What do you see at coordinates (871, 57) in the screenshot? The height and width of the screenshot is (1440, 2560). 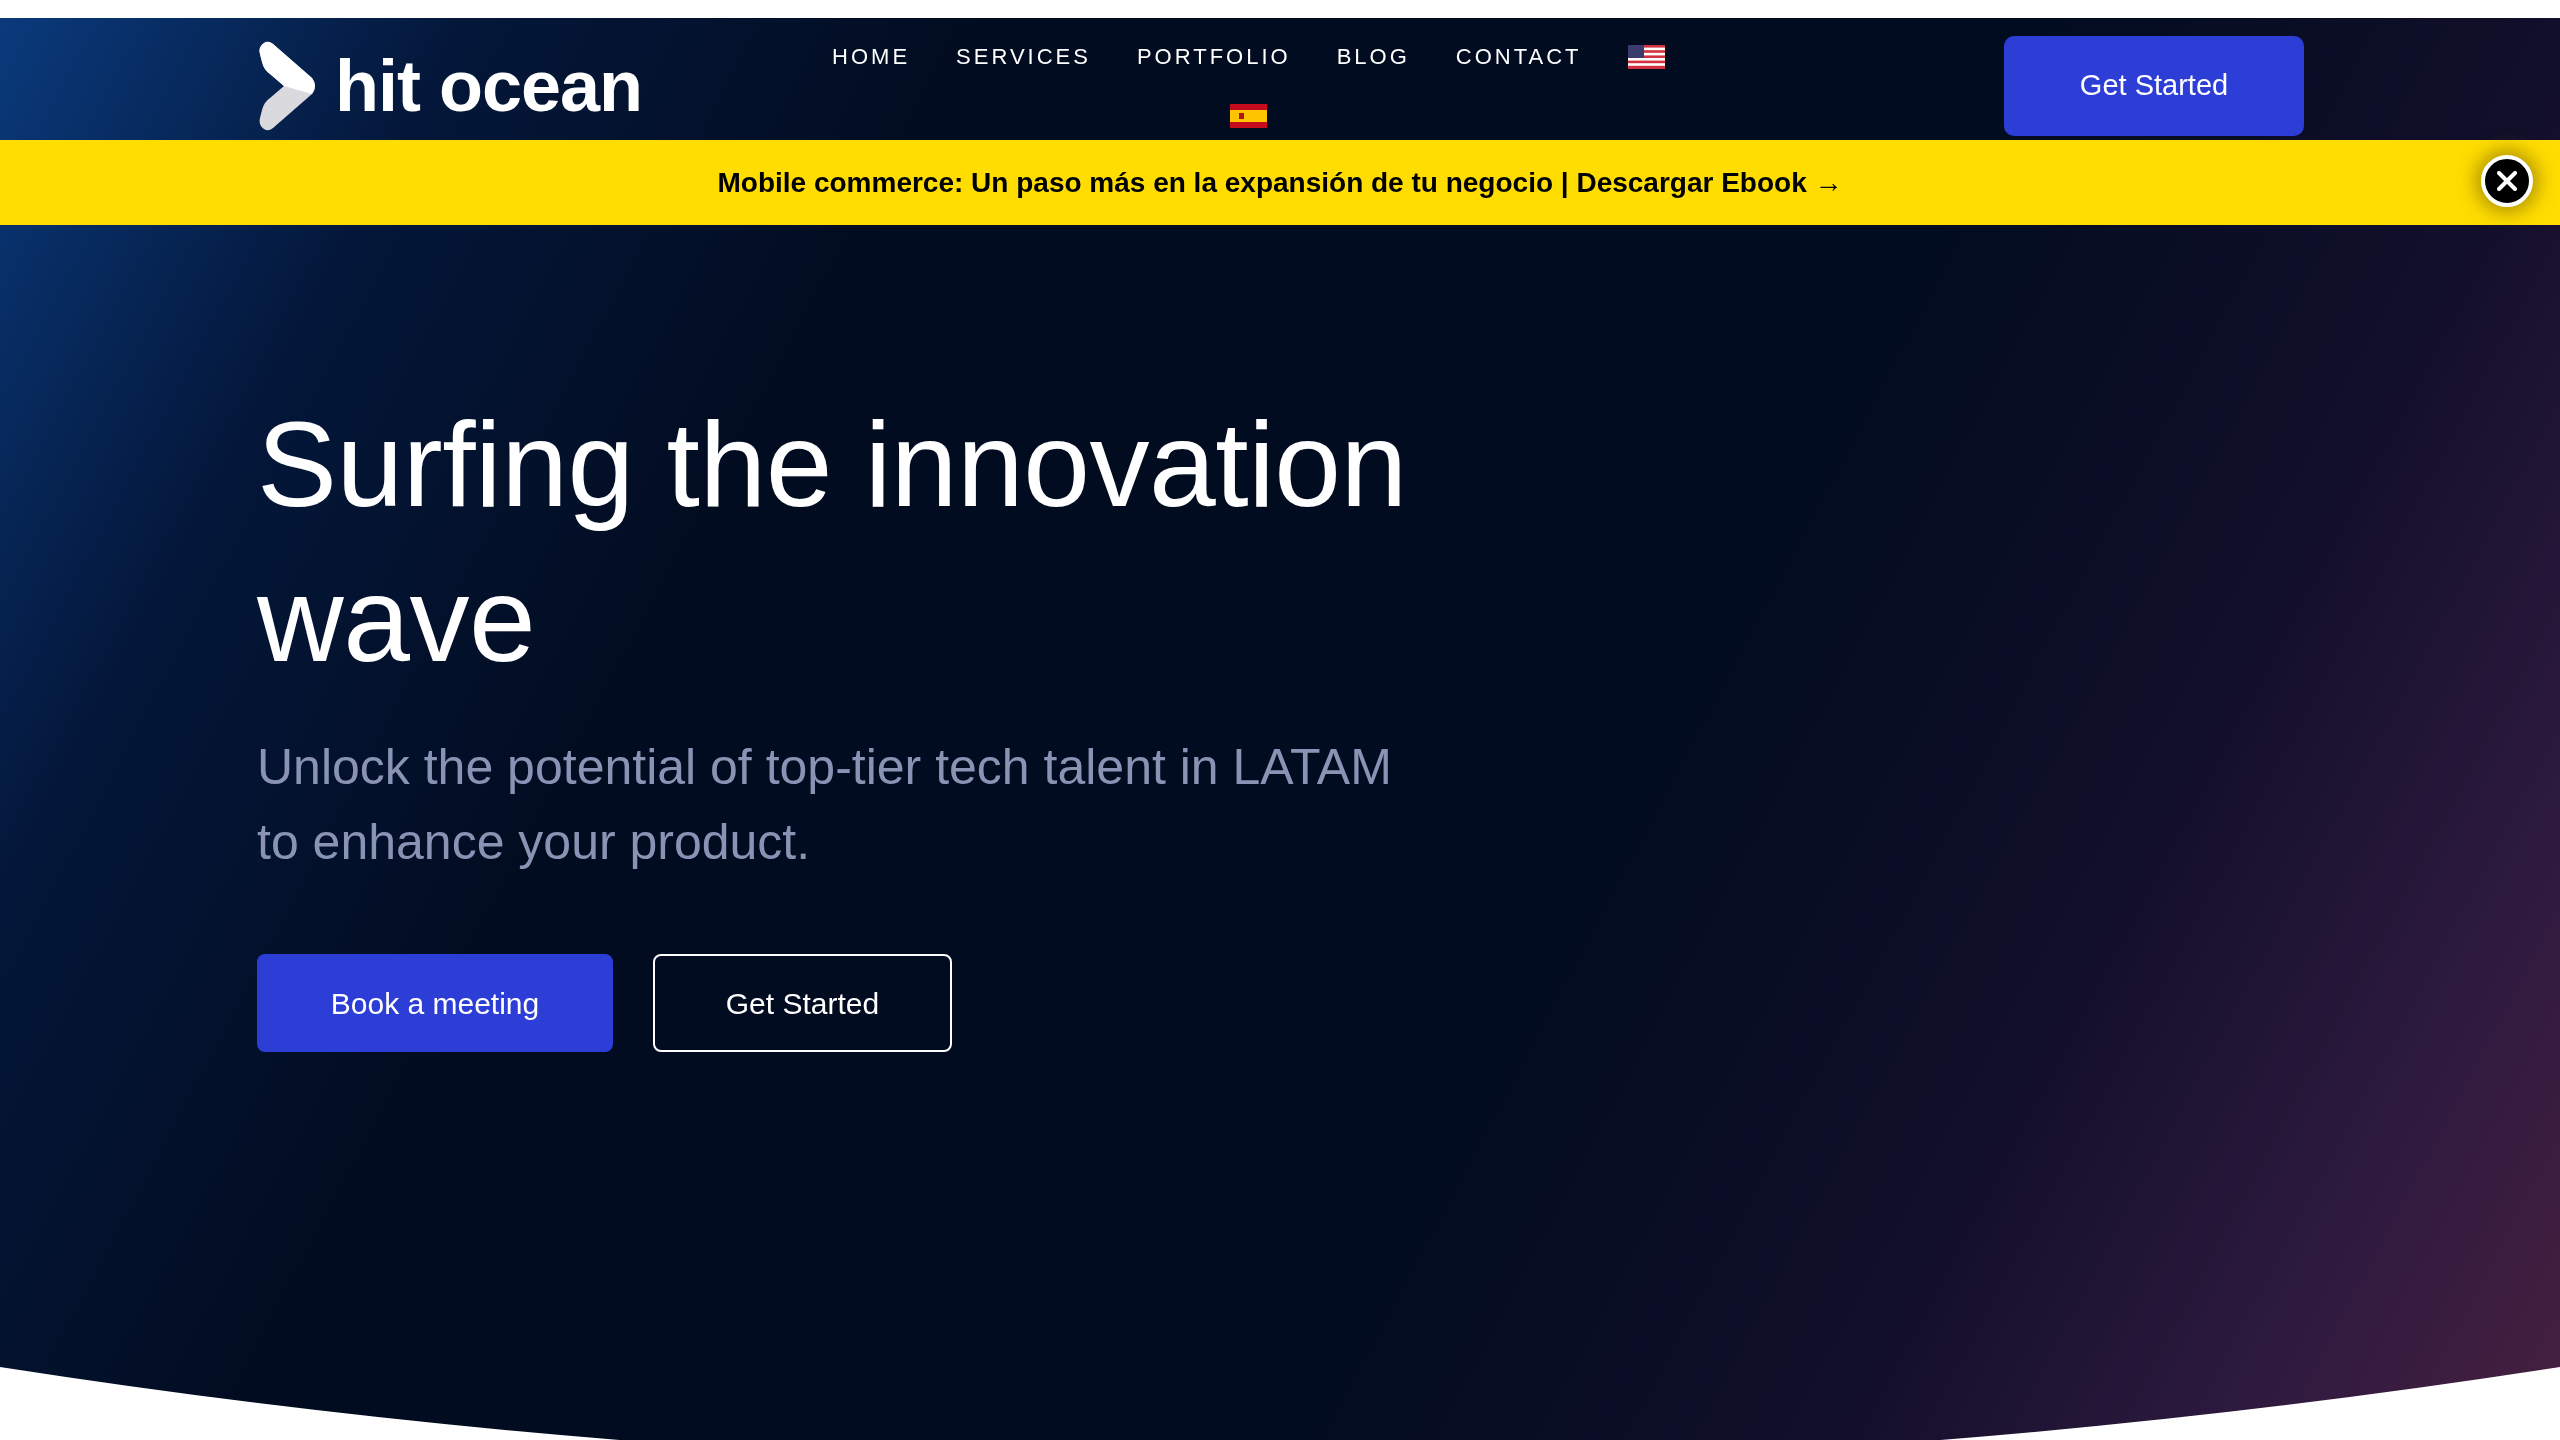 I see `nav-link: HOME` at bounding box center [871, 57].